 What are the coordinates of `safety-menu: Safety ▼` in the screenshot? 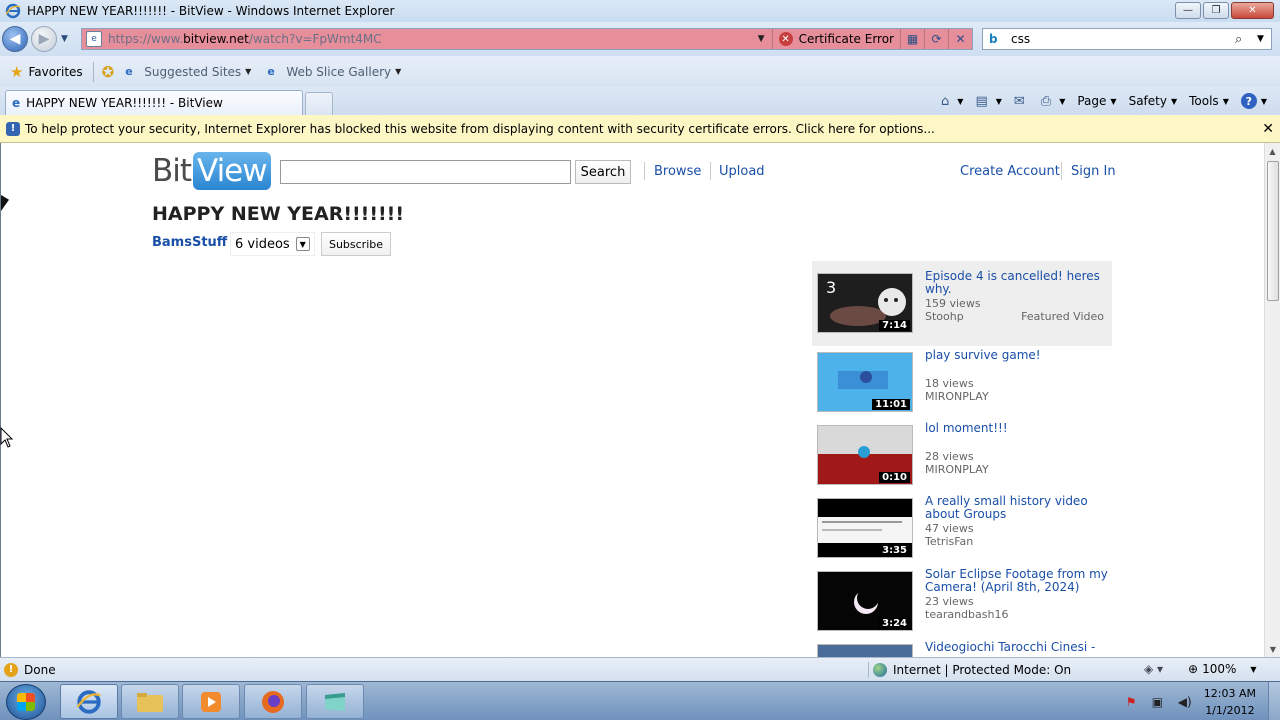 It's located at (1153, 101).